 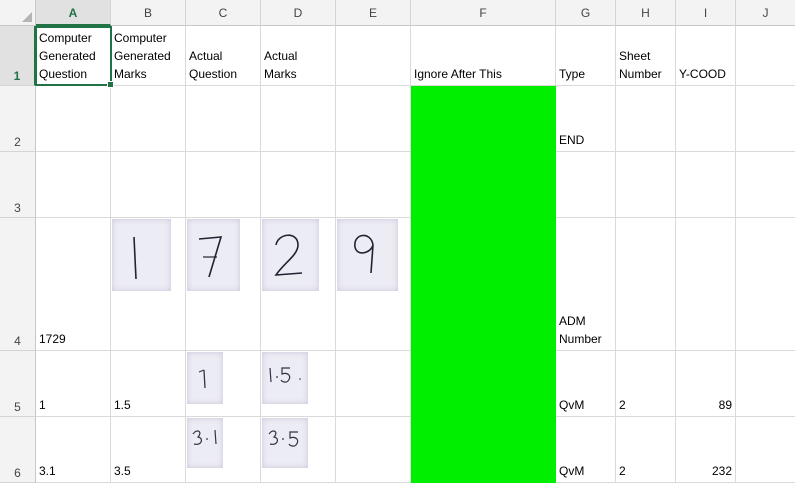 I want to click on handwriting-image-c6, so click(x=205, y=443).